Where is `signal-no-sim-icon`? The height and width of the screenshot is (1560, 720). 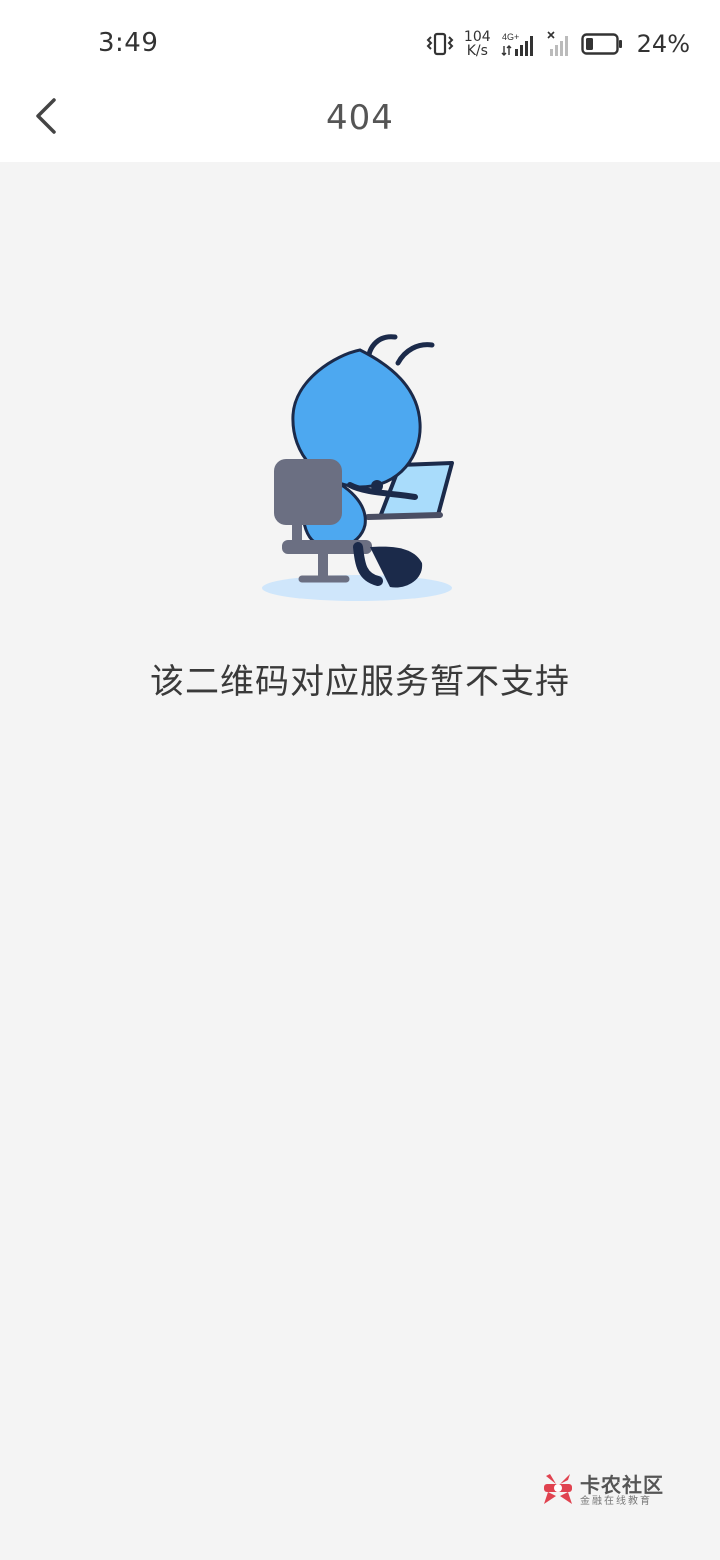 signal-no-sim-icon is located at coordinates (559, 44).